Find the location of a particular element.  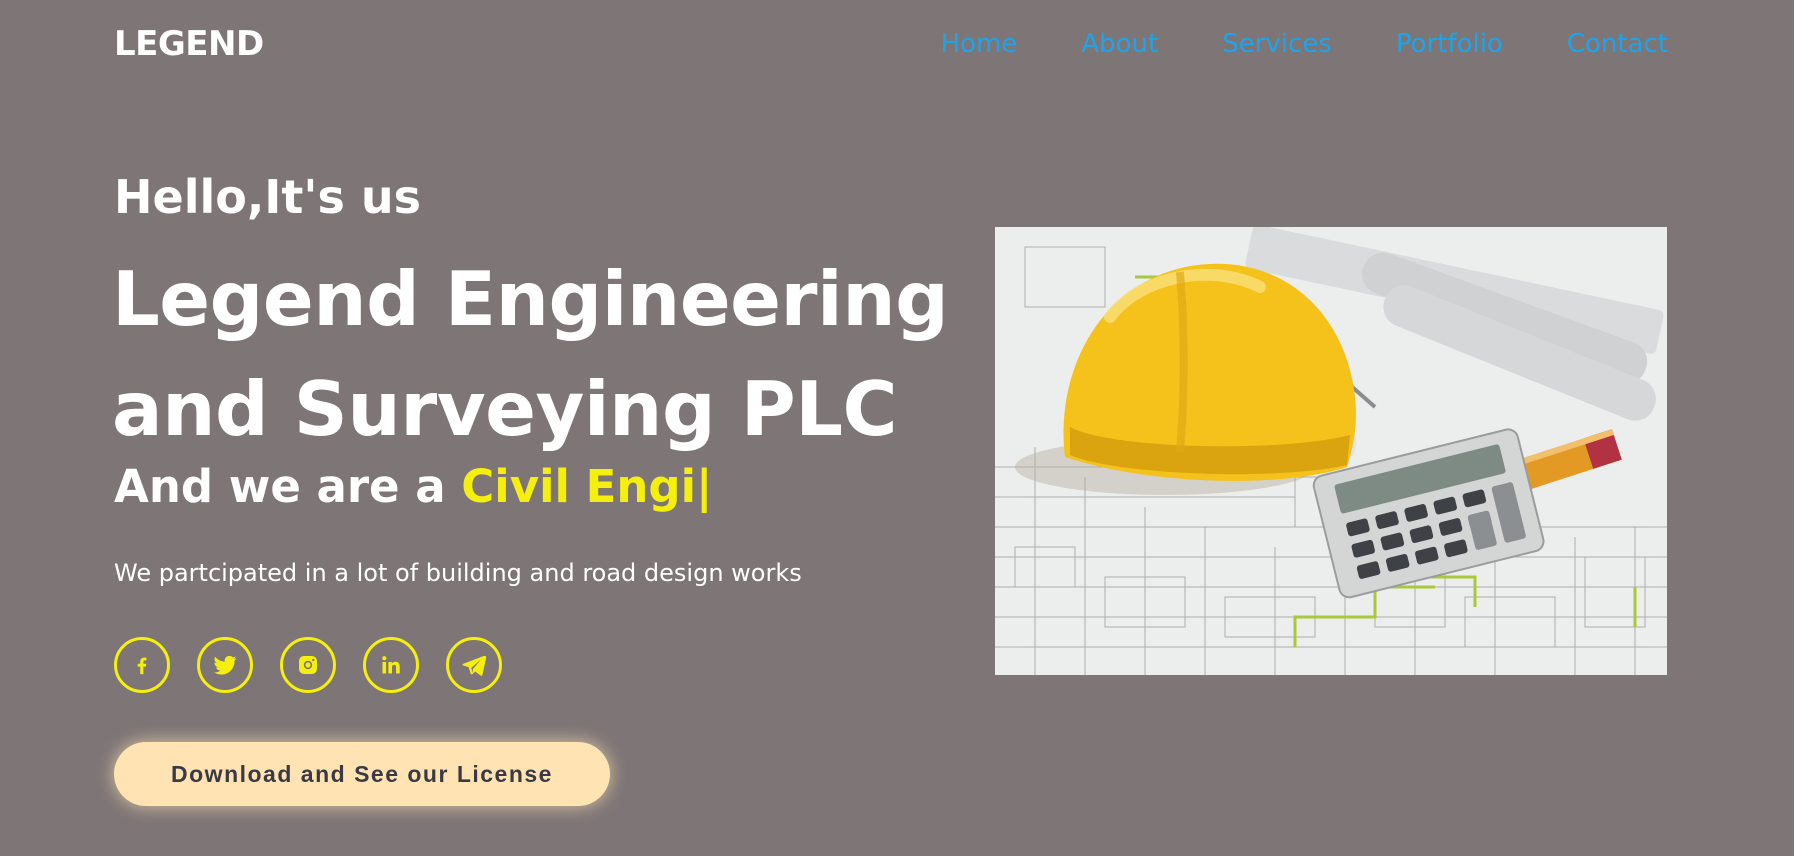

twitter-icon is located at coordinates (225, 665).